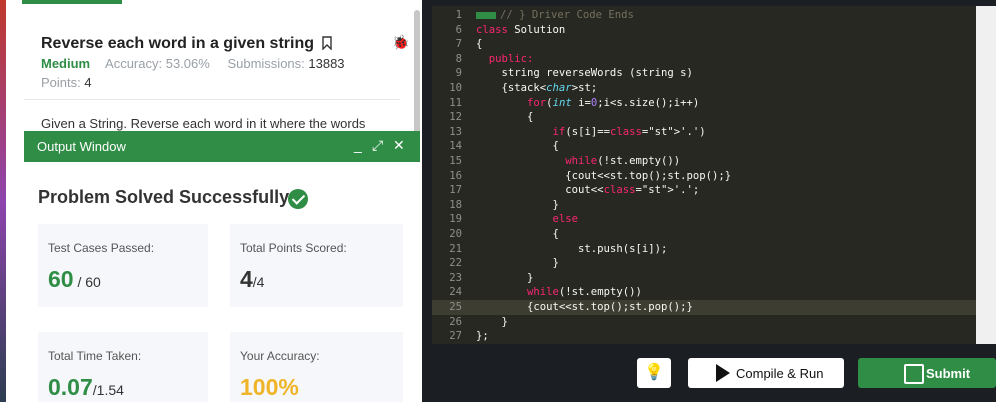  I want to click on line-number: 22, so click(455, 263).